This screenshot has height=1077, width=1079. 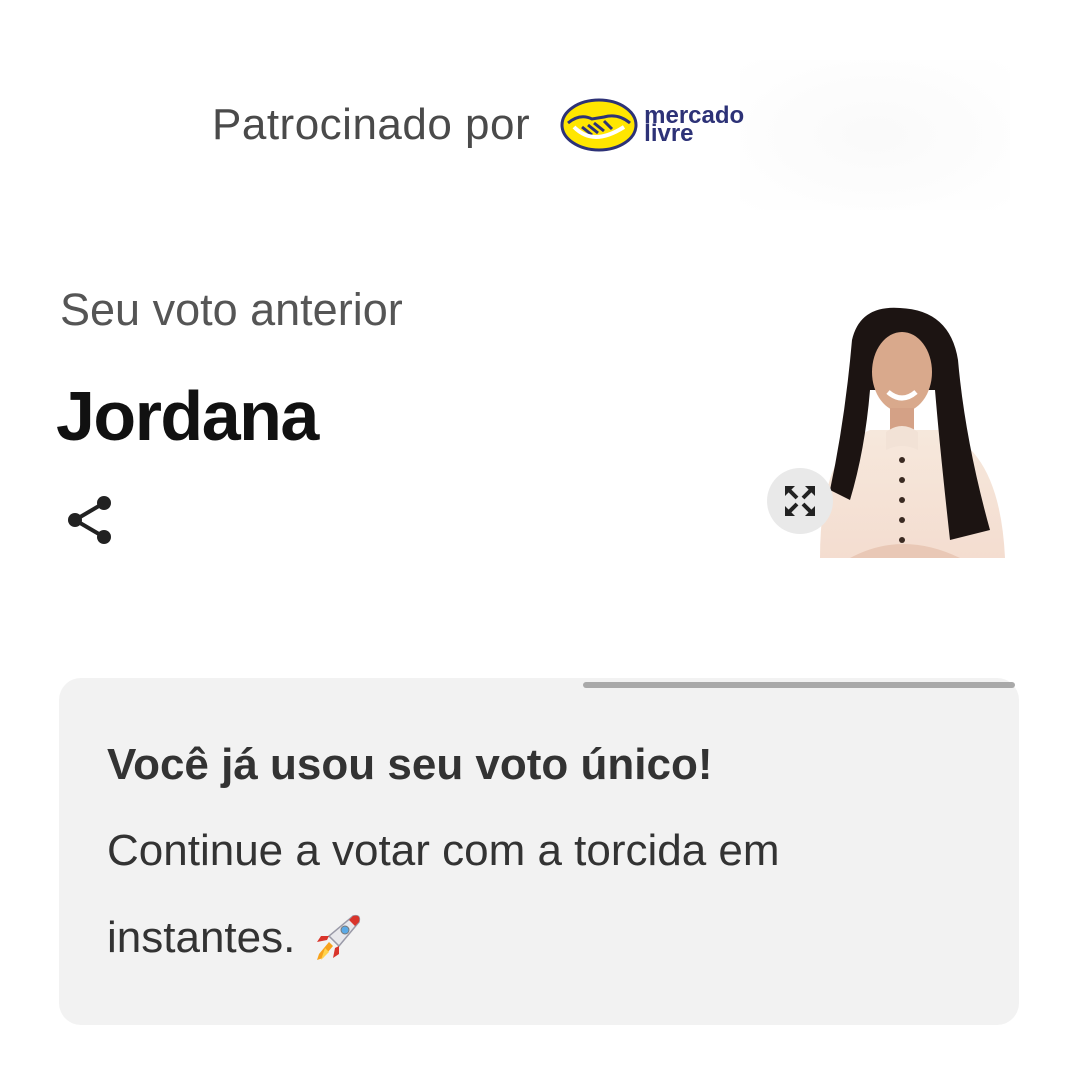 I want to click on mercado-livre-logo: mercado livre, so click(x=652, y=125).